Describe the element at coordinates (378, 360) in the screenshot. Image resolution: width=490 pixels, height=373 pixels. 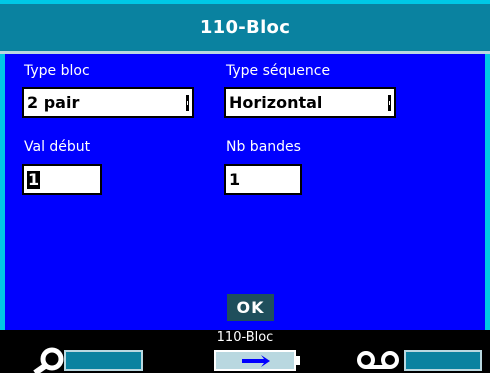
I see `tape-reel-icon` at that location.